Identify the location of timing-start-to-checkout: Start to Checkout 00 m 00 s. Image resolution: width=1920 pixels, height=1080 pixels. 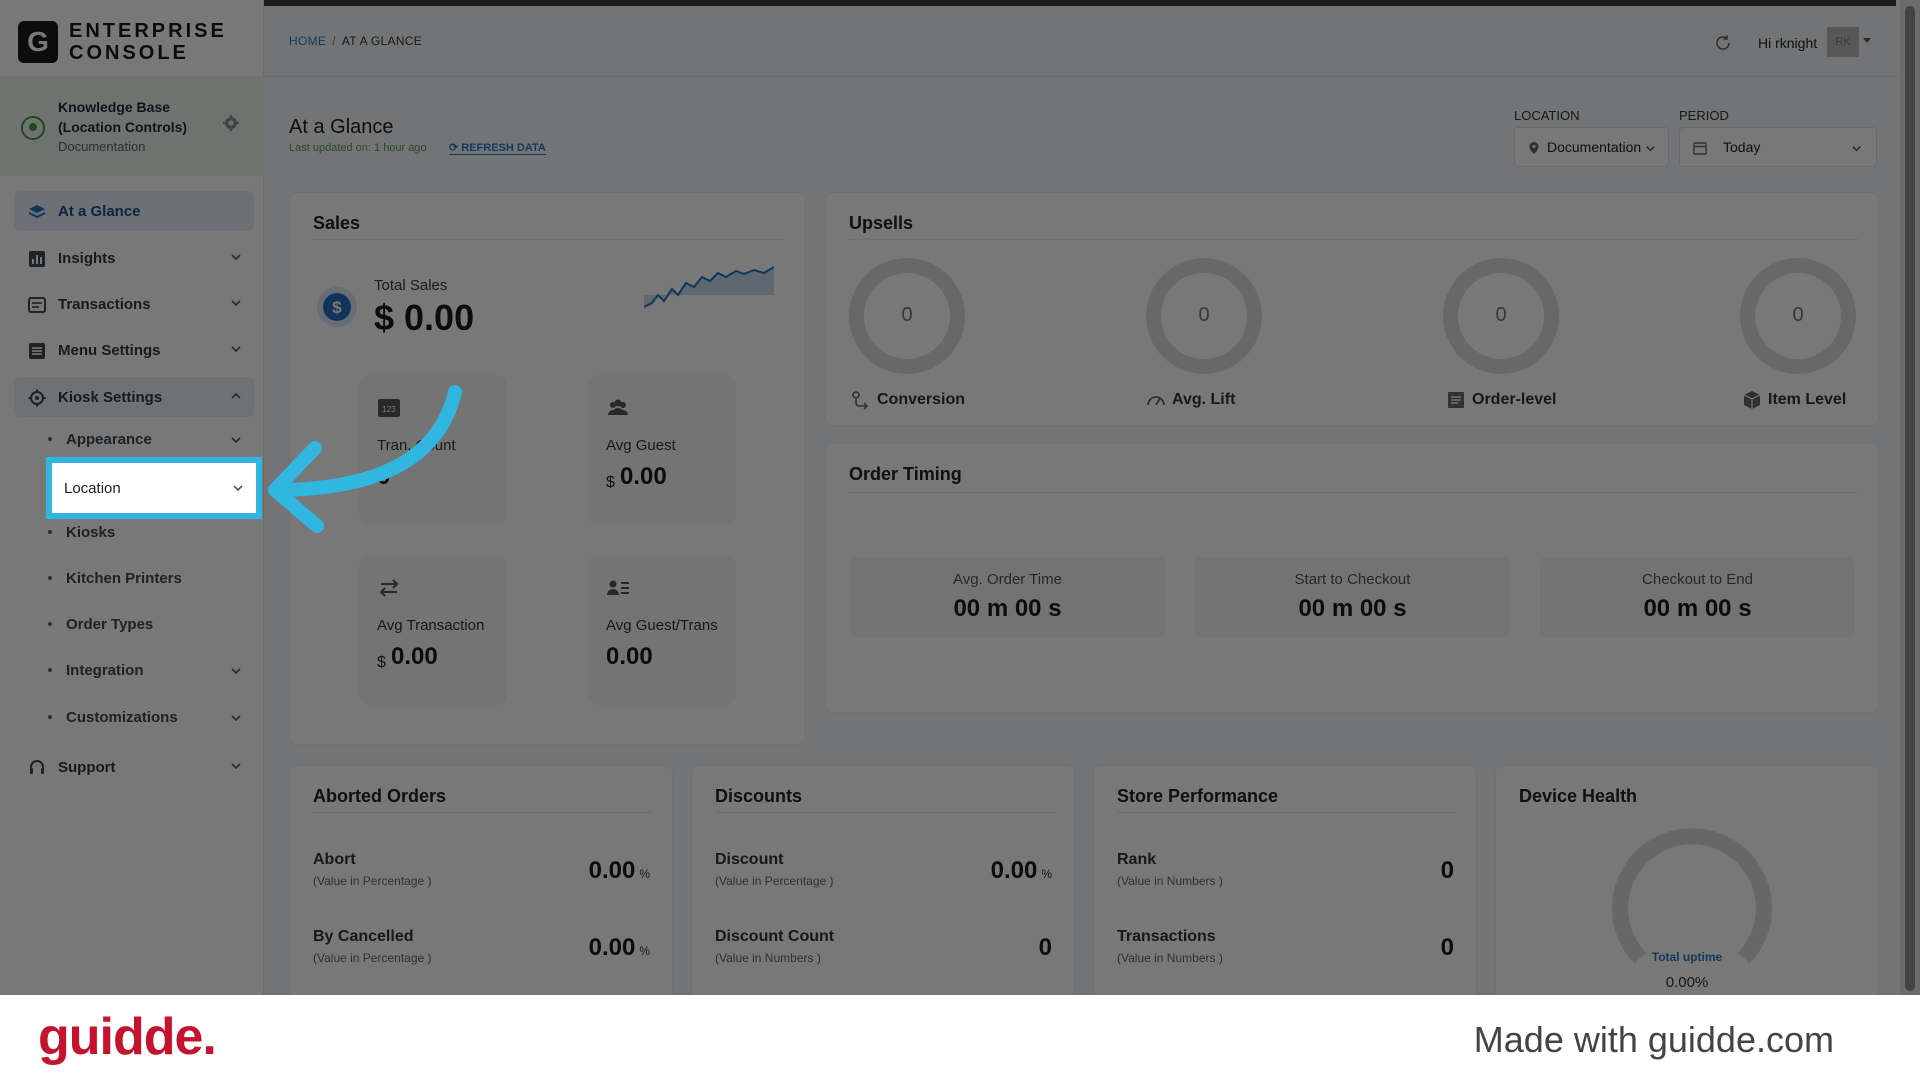
(1352, 597).